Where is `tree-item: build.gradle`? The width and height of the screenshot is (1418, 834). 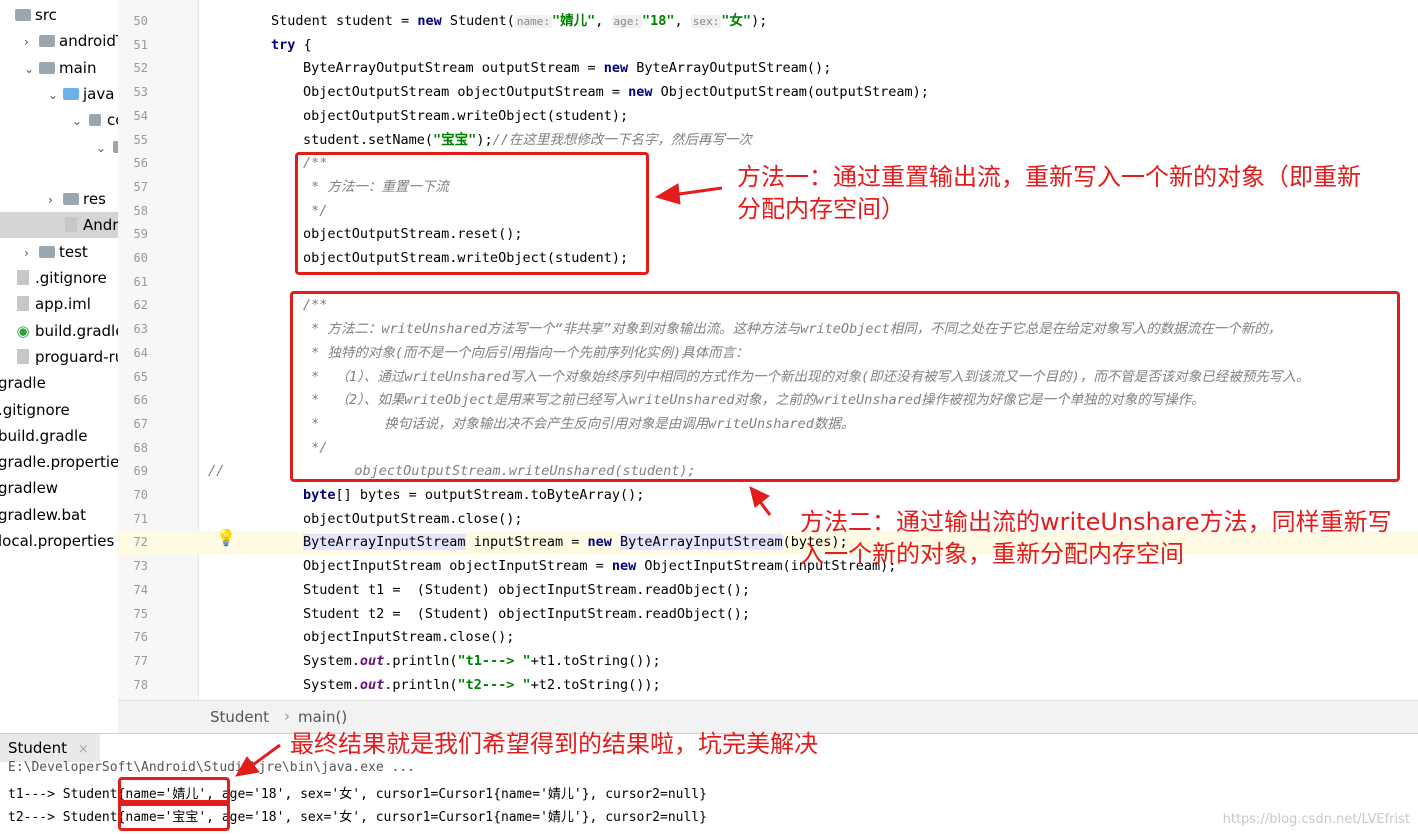
tree-item: build.gradle is located at coordinates (43, 436).